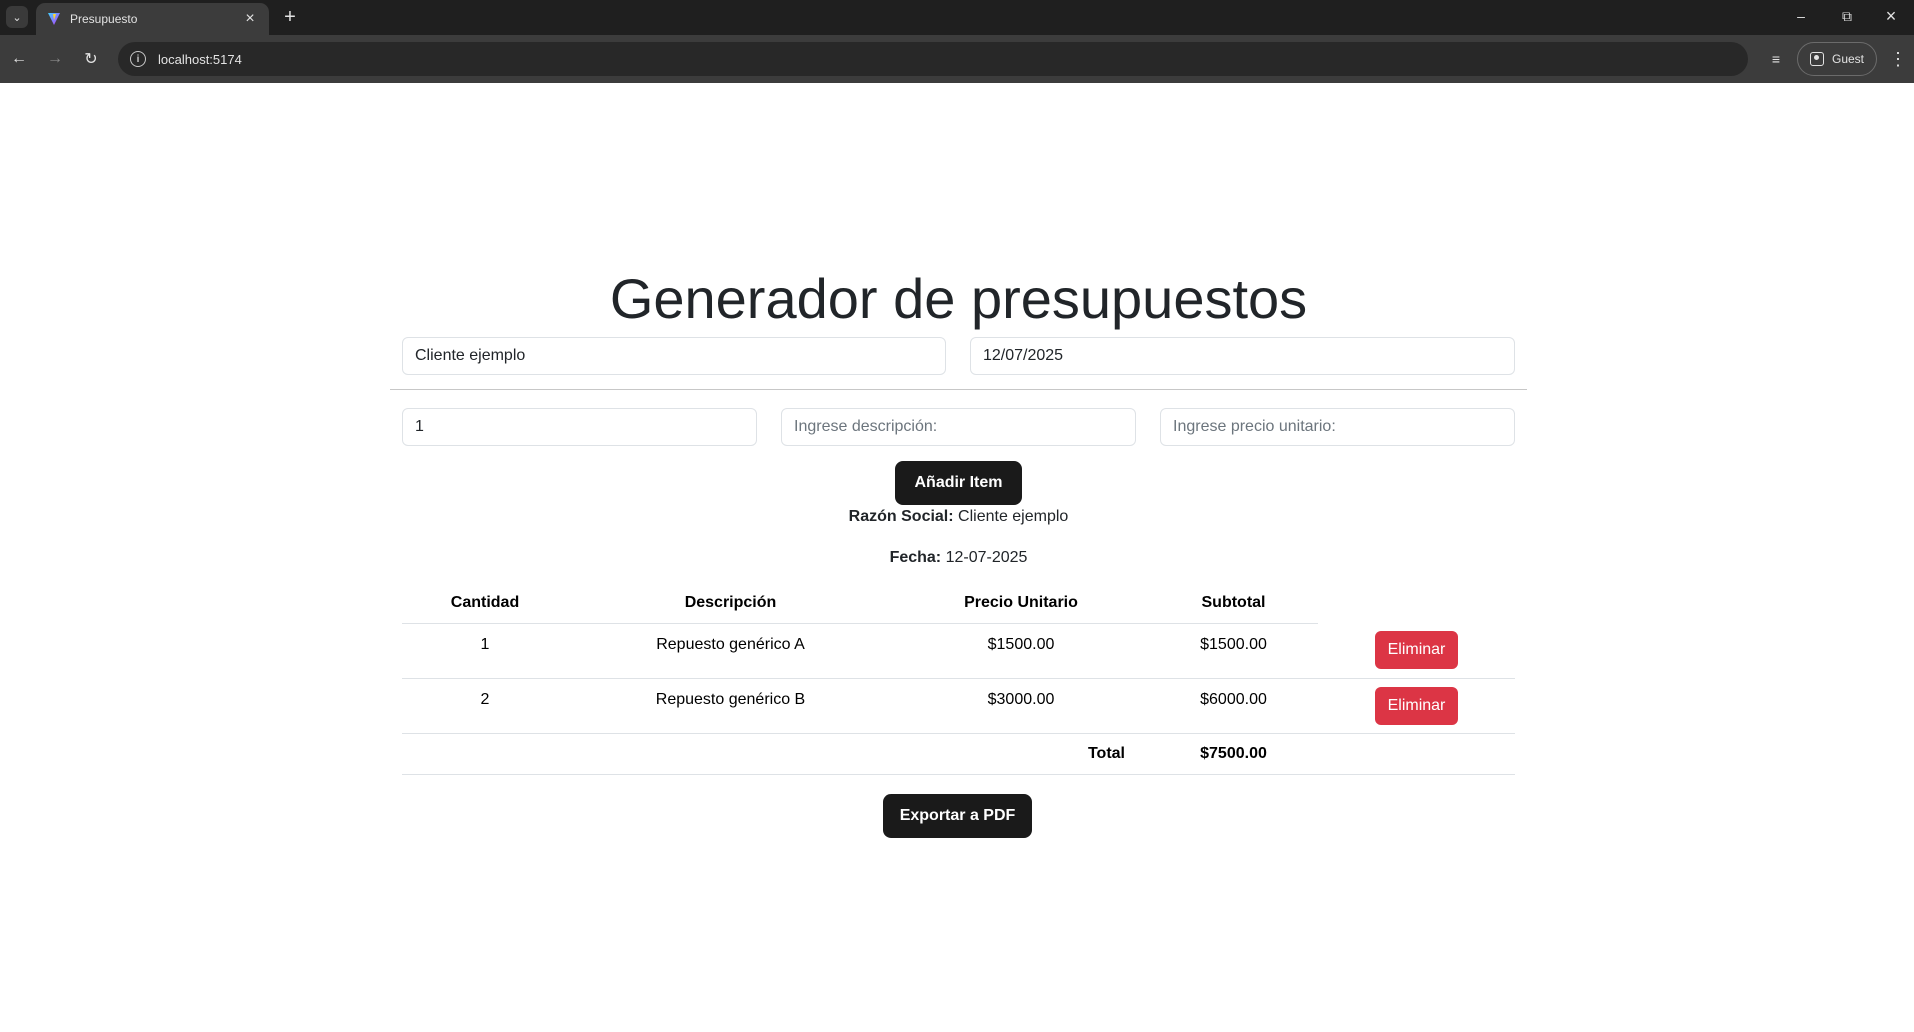  What do you see at coordinates (290, 17) in the screenshot?
I see `new-tab-plus-icon: +` at bounding box center [290, 17].